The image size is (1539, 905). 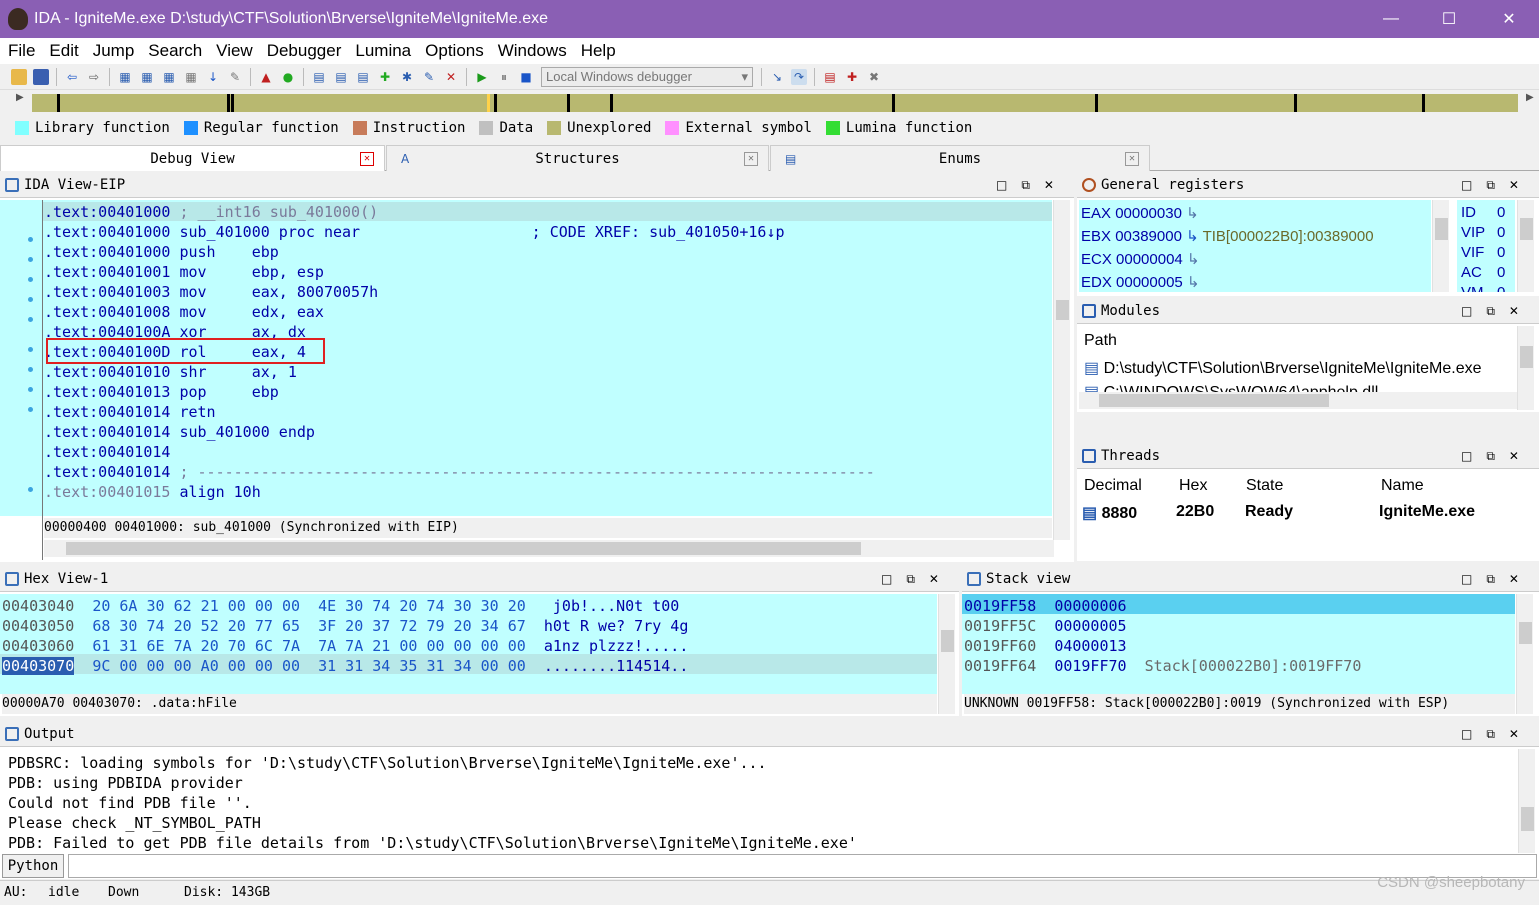 What do you see at coordinates (147, 77) in the screenshot?
I see `search-binary-icon: ▦` at bounding box center [147, 77].